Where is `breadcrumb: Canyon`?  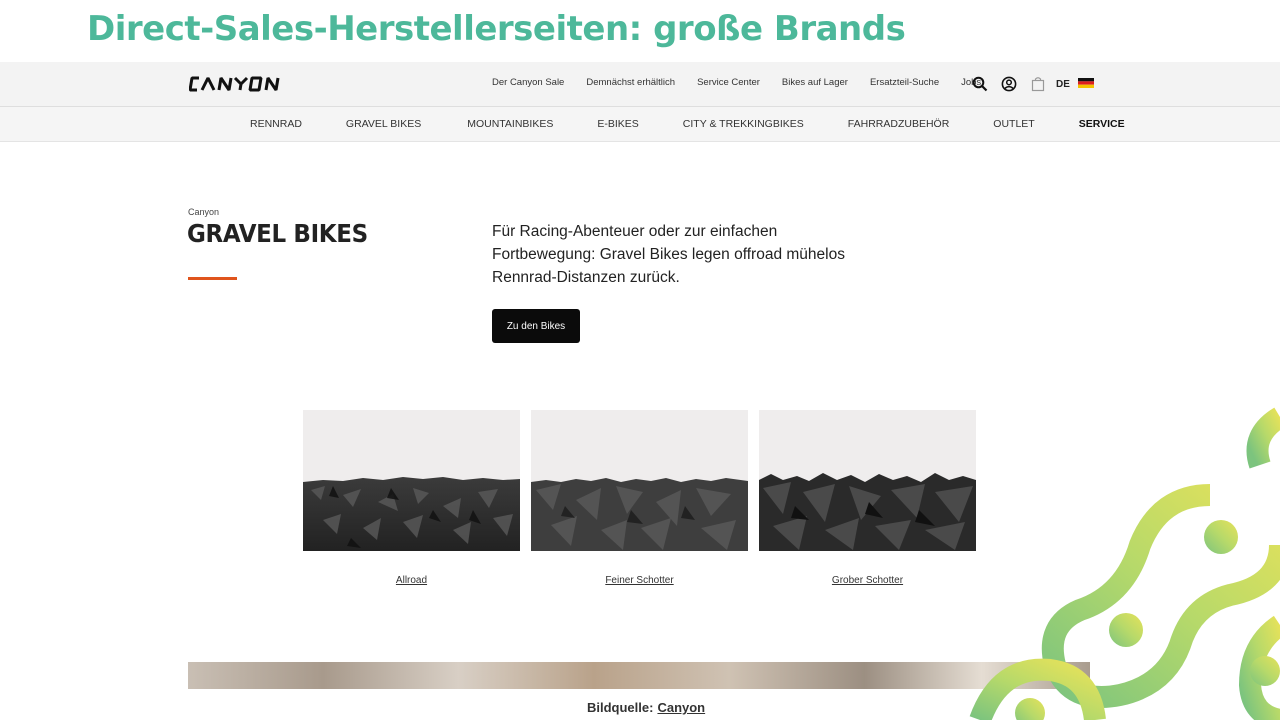 breadcrumb: Canyon is located at coordinates (203, 212).